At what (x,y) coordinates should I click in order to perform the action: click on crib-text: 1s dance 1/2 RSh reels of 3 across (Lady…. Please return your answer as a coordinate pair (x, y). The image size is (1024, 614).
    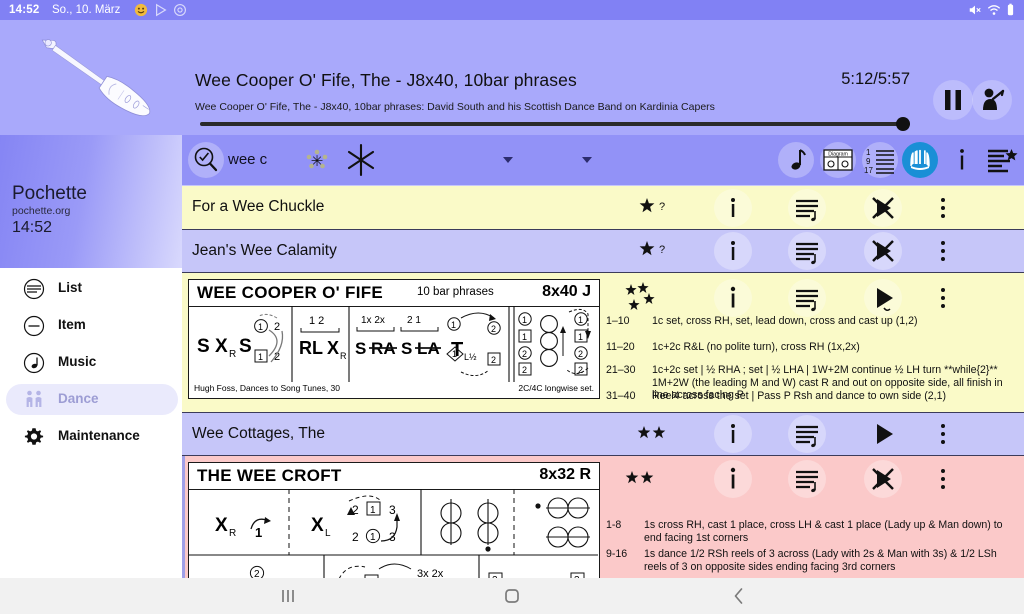
    Looking at the image, I should click on (820, 560).